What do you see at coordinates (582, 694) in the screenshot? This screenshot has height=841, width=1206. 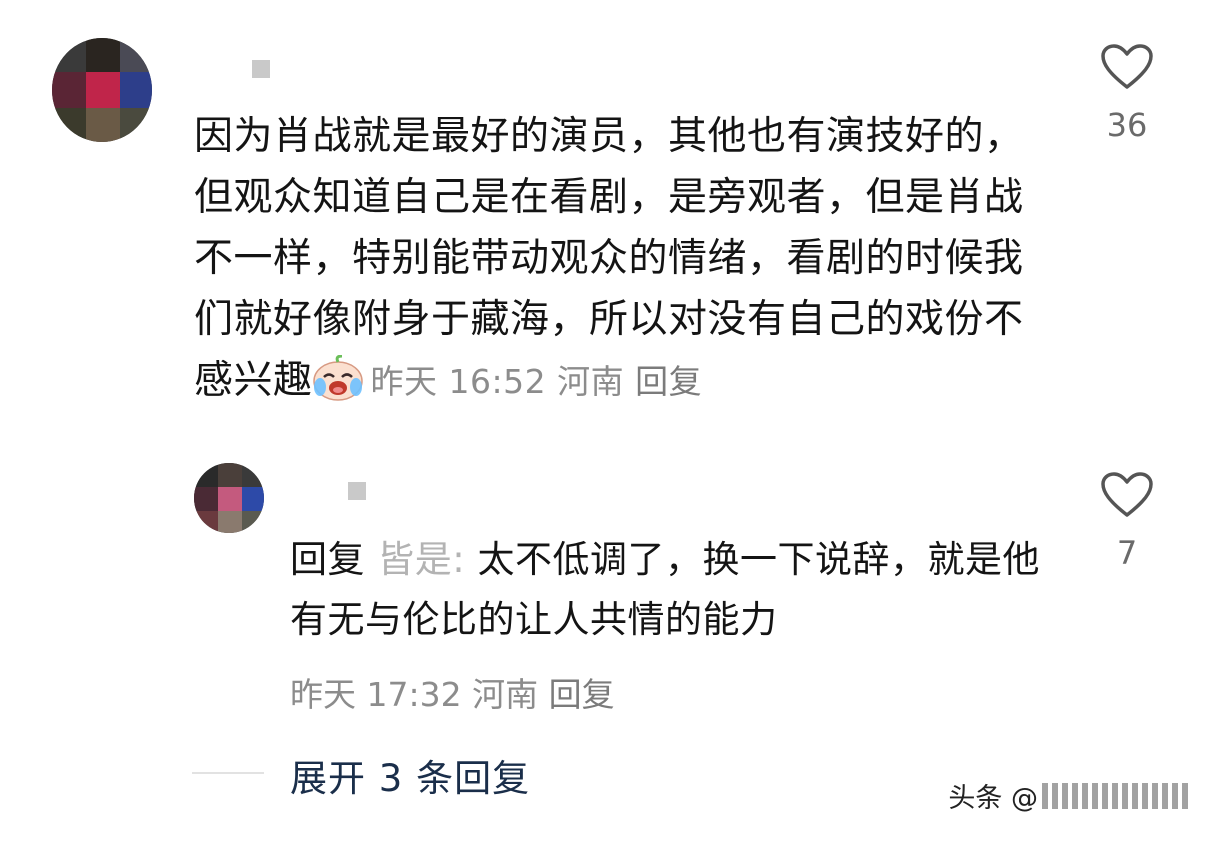 I see `reply-reply-button: 回复` at bounding box center [582, 694].